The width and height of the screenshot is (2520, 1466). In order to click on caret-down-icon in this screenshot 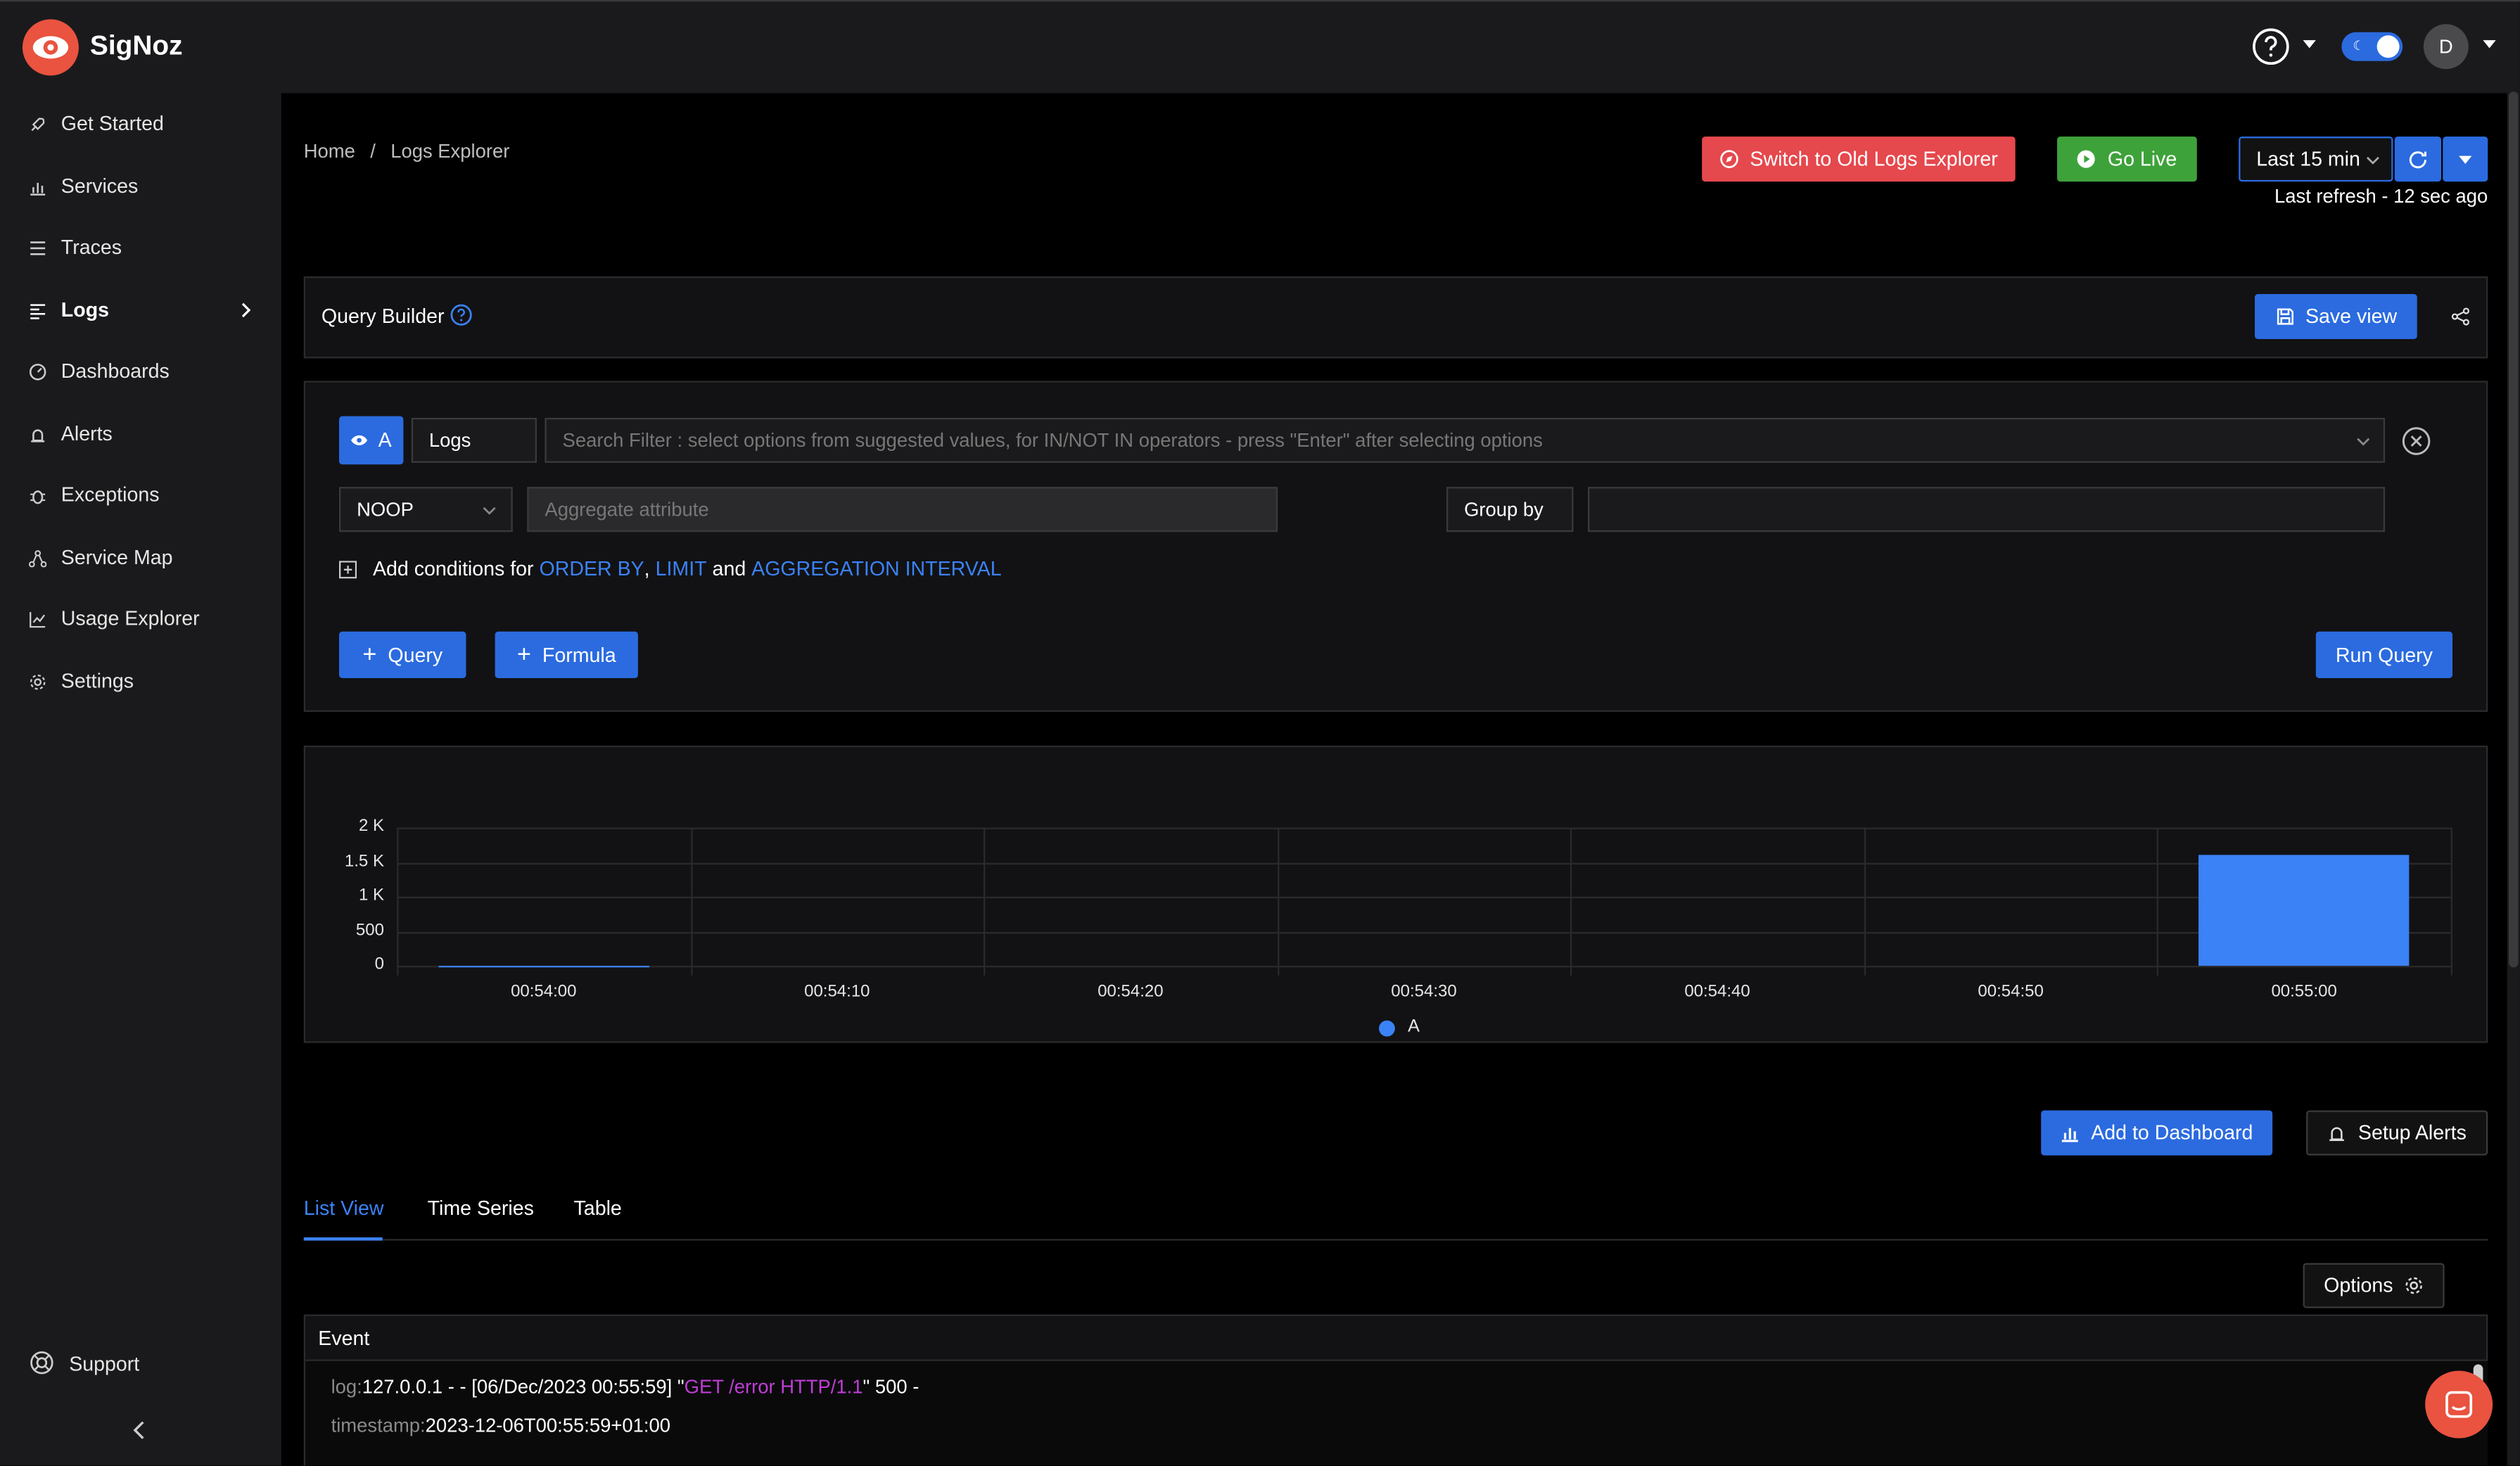, I will do `click(2465, 159)`.